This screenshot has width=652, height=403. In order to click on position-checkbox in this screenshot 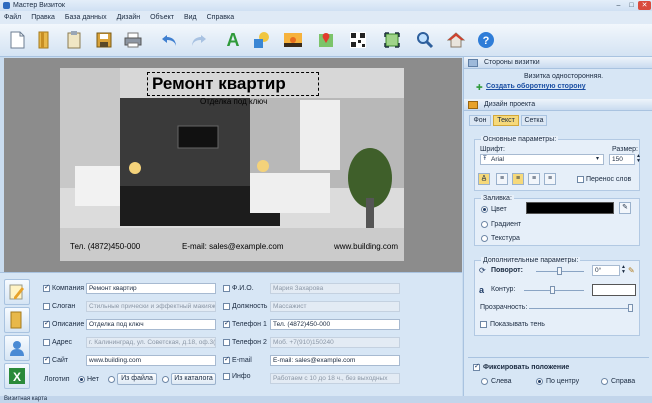, I will do `click(226, 306)`.